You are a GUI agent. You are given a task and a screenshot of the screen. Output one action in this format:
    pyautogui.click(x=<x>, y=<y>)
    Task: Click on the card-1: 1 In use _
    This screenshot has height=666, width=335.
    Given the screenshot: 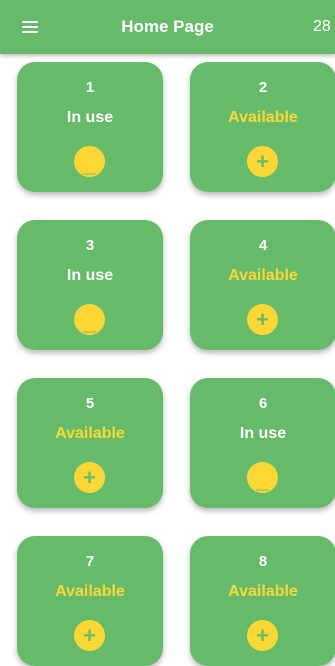 What is the action you would take?
    pyautogui.click(x=90, y=127)
    